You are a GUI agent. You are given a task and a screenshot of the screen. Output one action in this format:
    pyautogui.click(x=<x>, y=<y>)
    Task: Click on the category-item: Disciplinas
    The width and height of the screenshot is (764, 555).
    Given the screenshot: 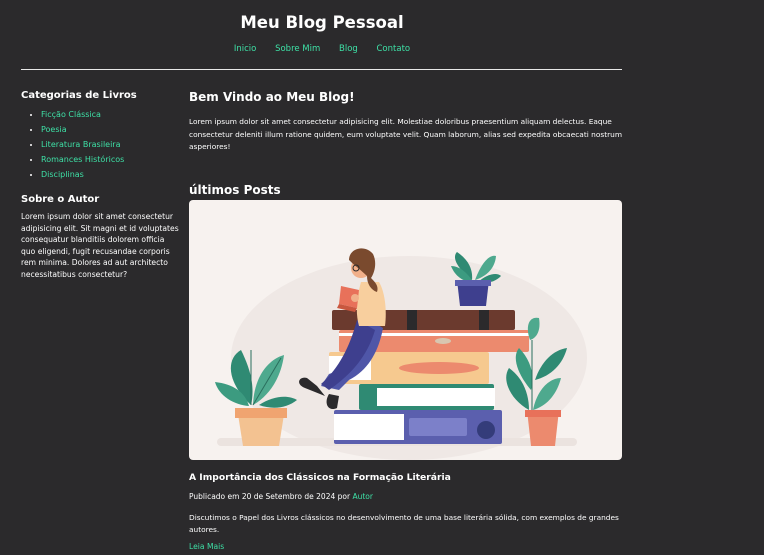 What is the action you would take?
    pyautogui.click(x=111, y=174)
    